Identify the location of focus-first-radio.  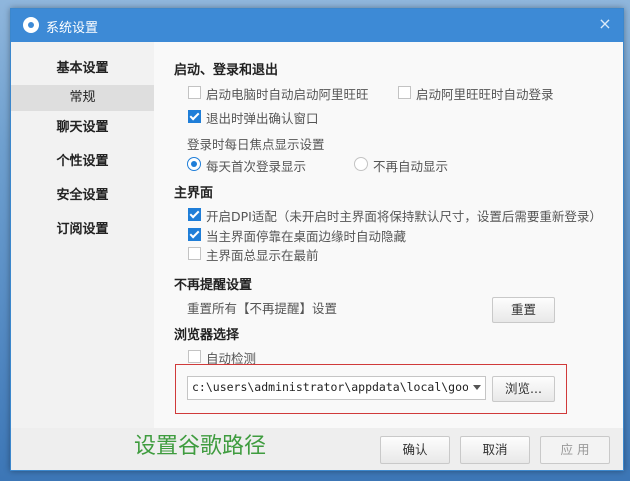
(194, 164).